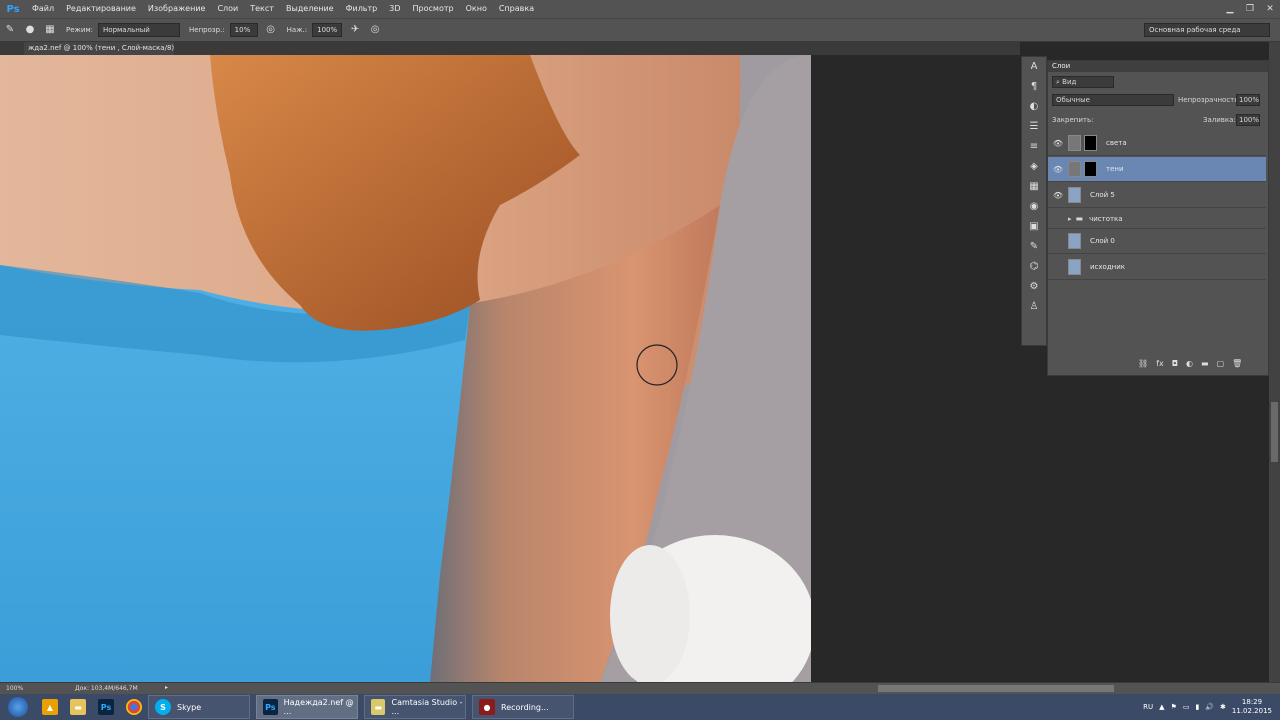 The width and height of the screenshot is (1280, 720). Describe the element at coordinates (1250, 9) in the screenshot. I see `restore-icon: ❐` at that location.